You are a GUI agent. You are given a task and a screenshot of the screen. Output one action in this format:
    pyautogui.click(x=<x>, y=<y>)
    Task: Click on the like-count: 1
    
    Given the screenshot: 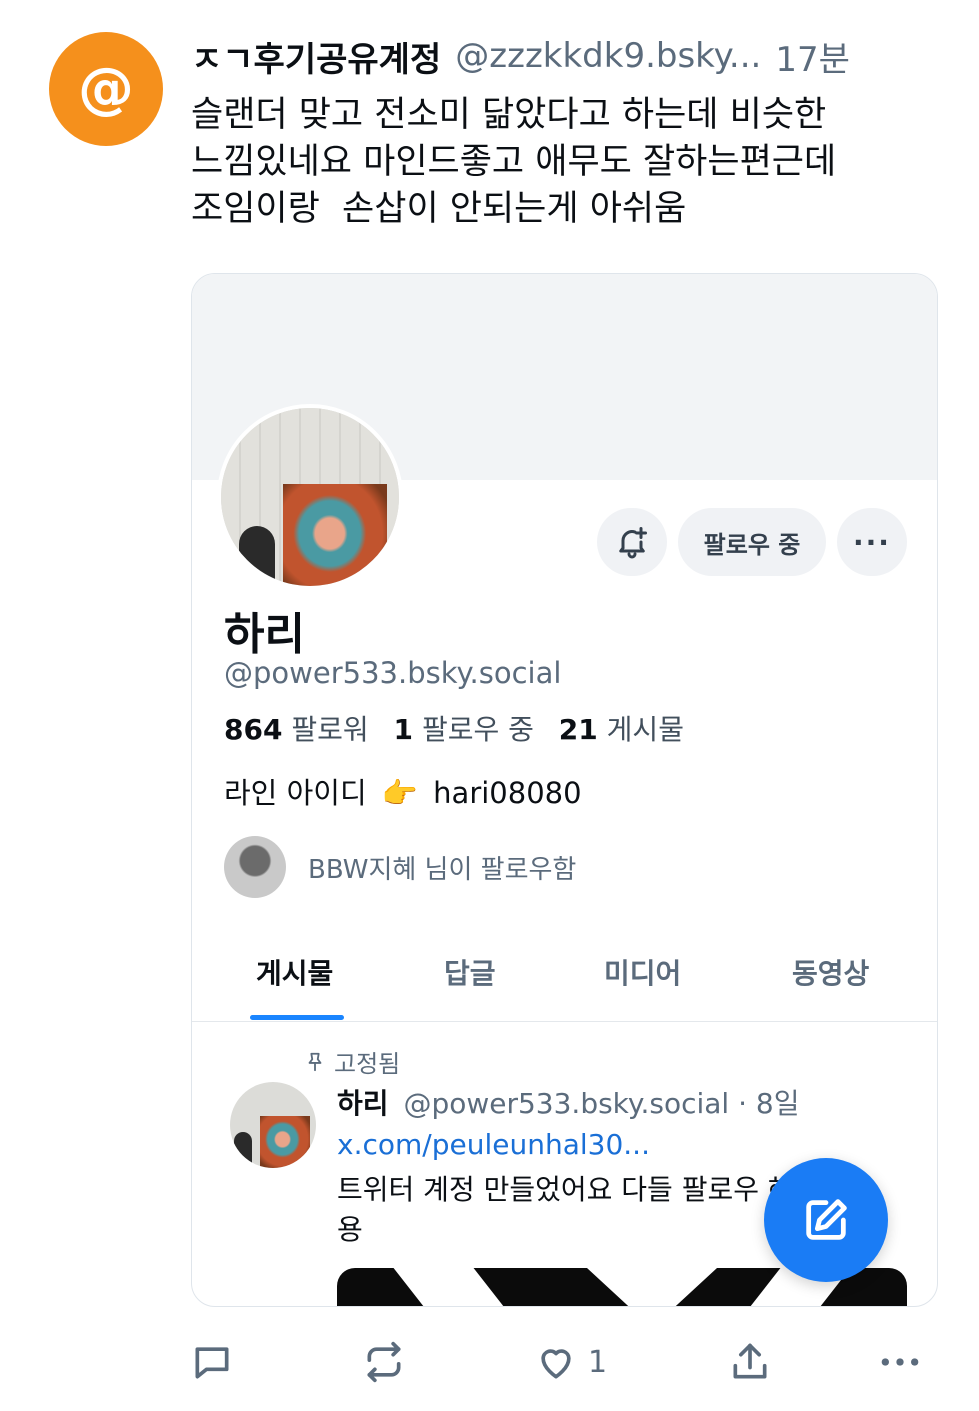 What is the action you would take?
    pyautogui.click(x=598, y=1362)
    